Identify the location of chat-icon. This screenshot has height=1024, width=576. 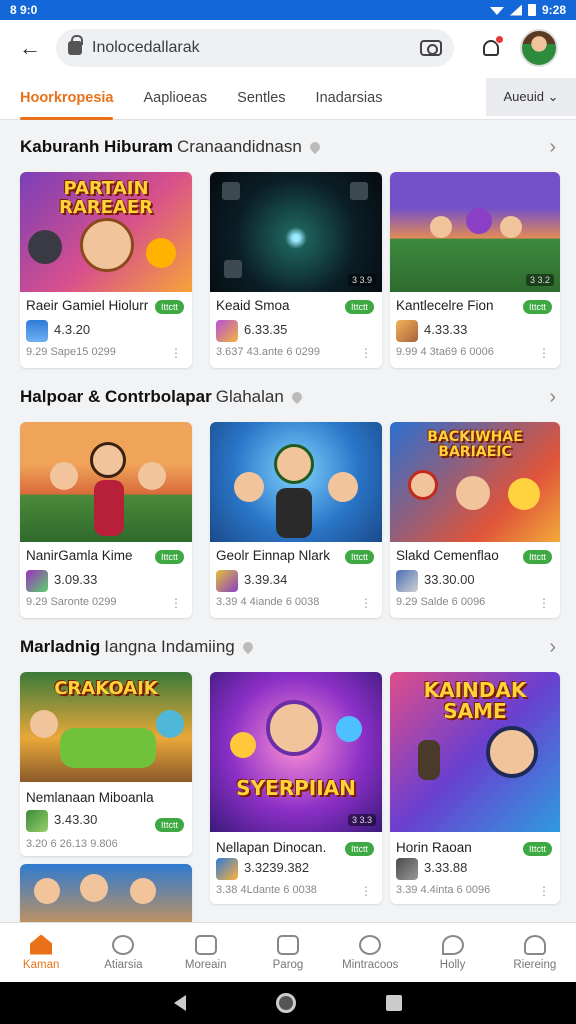
(287, 944).